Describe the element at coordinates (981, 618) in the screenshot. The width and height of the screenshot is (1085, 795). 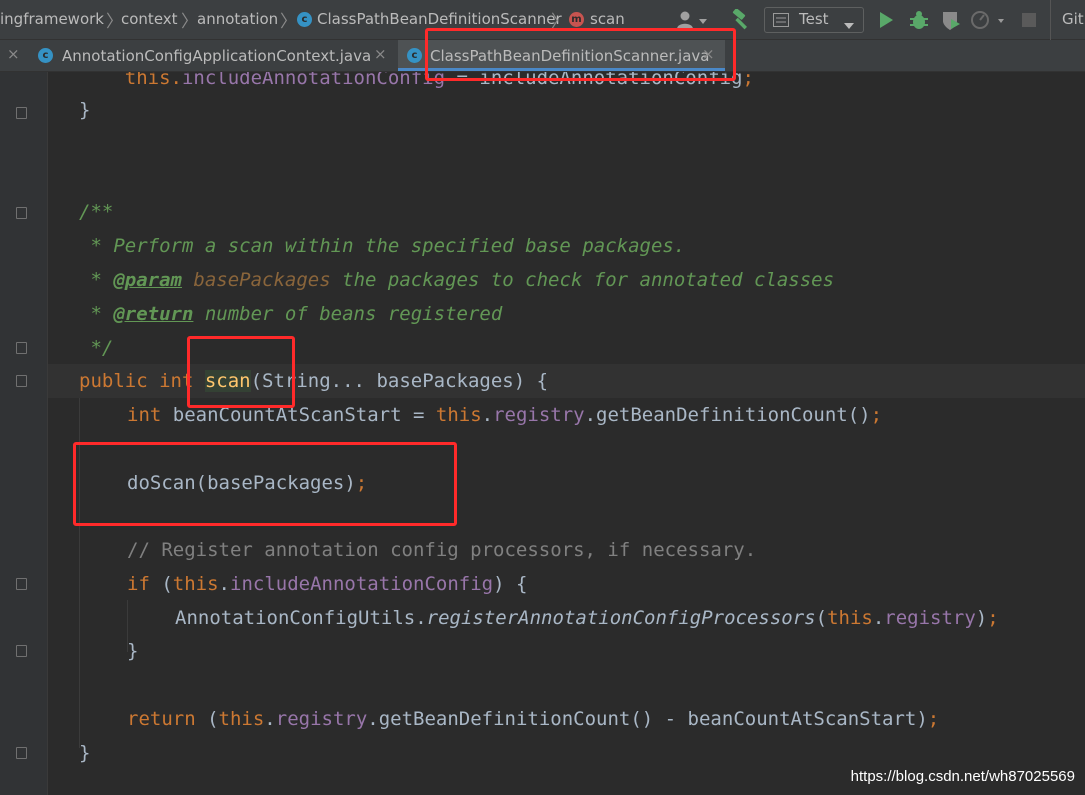
I see `code-token: )` at that location.